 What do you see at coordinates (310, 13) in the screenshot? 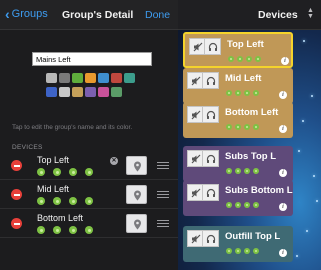
I see `sort-arrows-icon: ▲ ▼` at bounding box center [310, 13].